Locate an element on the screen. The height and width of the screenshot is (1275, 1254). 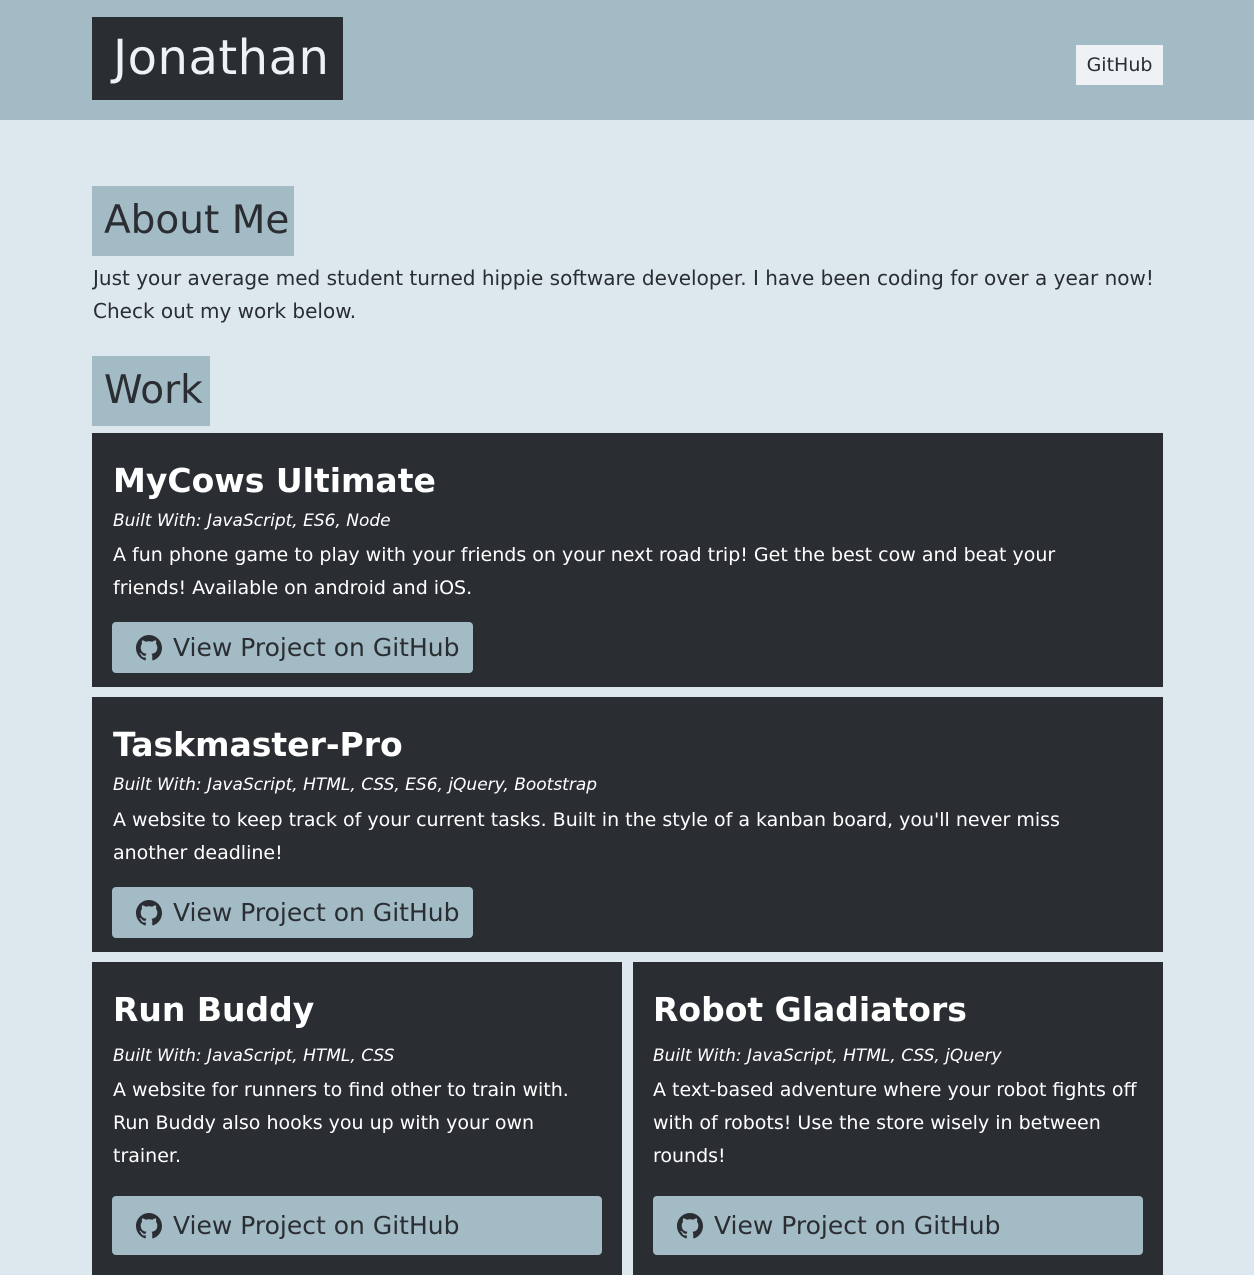
project-title: Run Buddy is located at coordinates (214, 1009).